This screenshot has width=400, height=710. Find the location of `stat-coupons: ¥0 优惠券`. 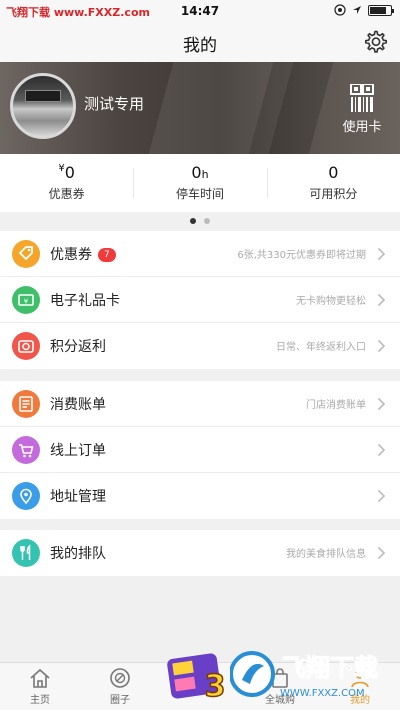

stat-coupons: ¥0 优惠券 is located at coordinates (66, 183).